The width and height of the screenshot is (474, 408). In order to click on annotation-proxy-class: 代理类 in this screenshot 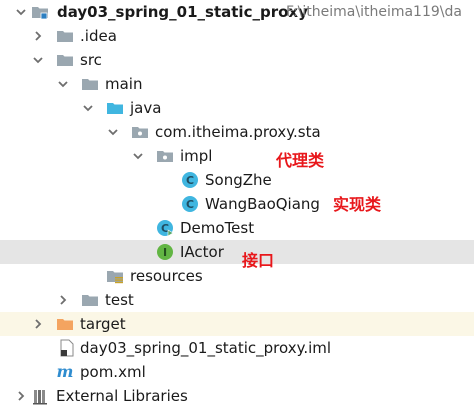, I will do `click(300, 160)`.